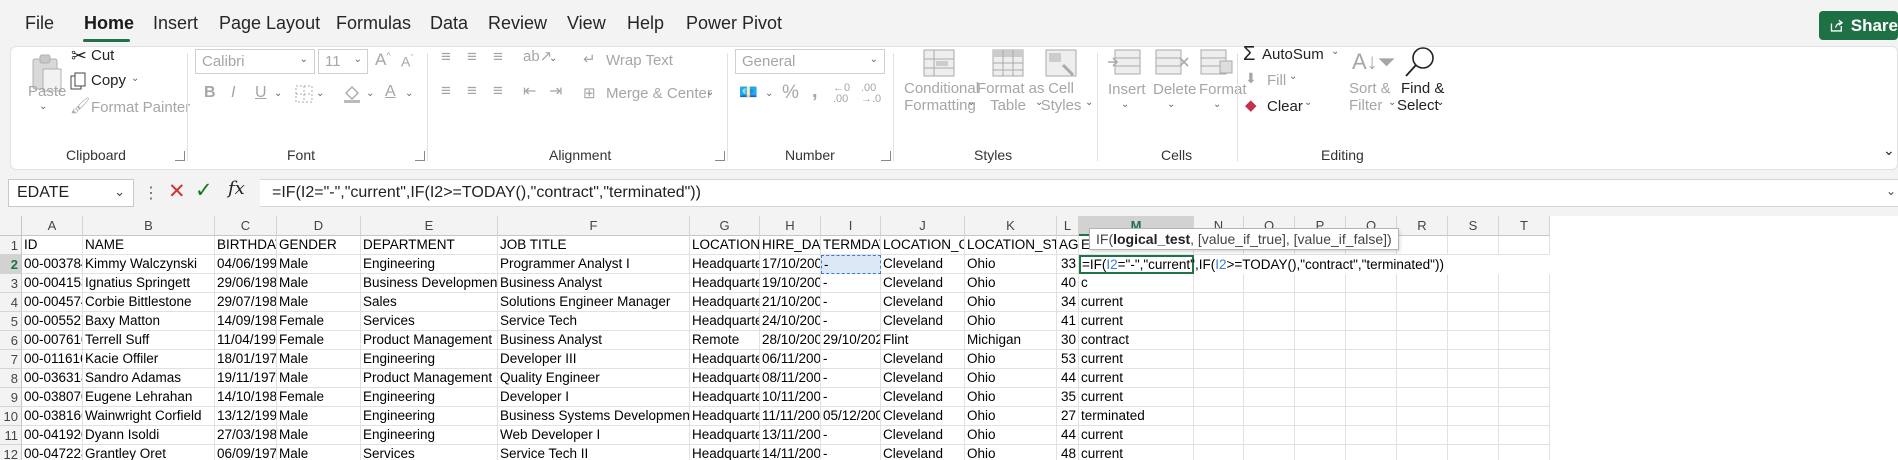 This screenshot has width=1898, height=460. Describe the element at coordinates (1422, 226) in the screenshot. I see `column-header-r: R` at that location.